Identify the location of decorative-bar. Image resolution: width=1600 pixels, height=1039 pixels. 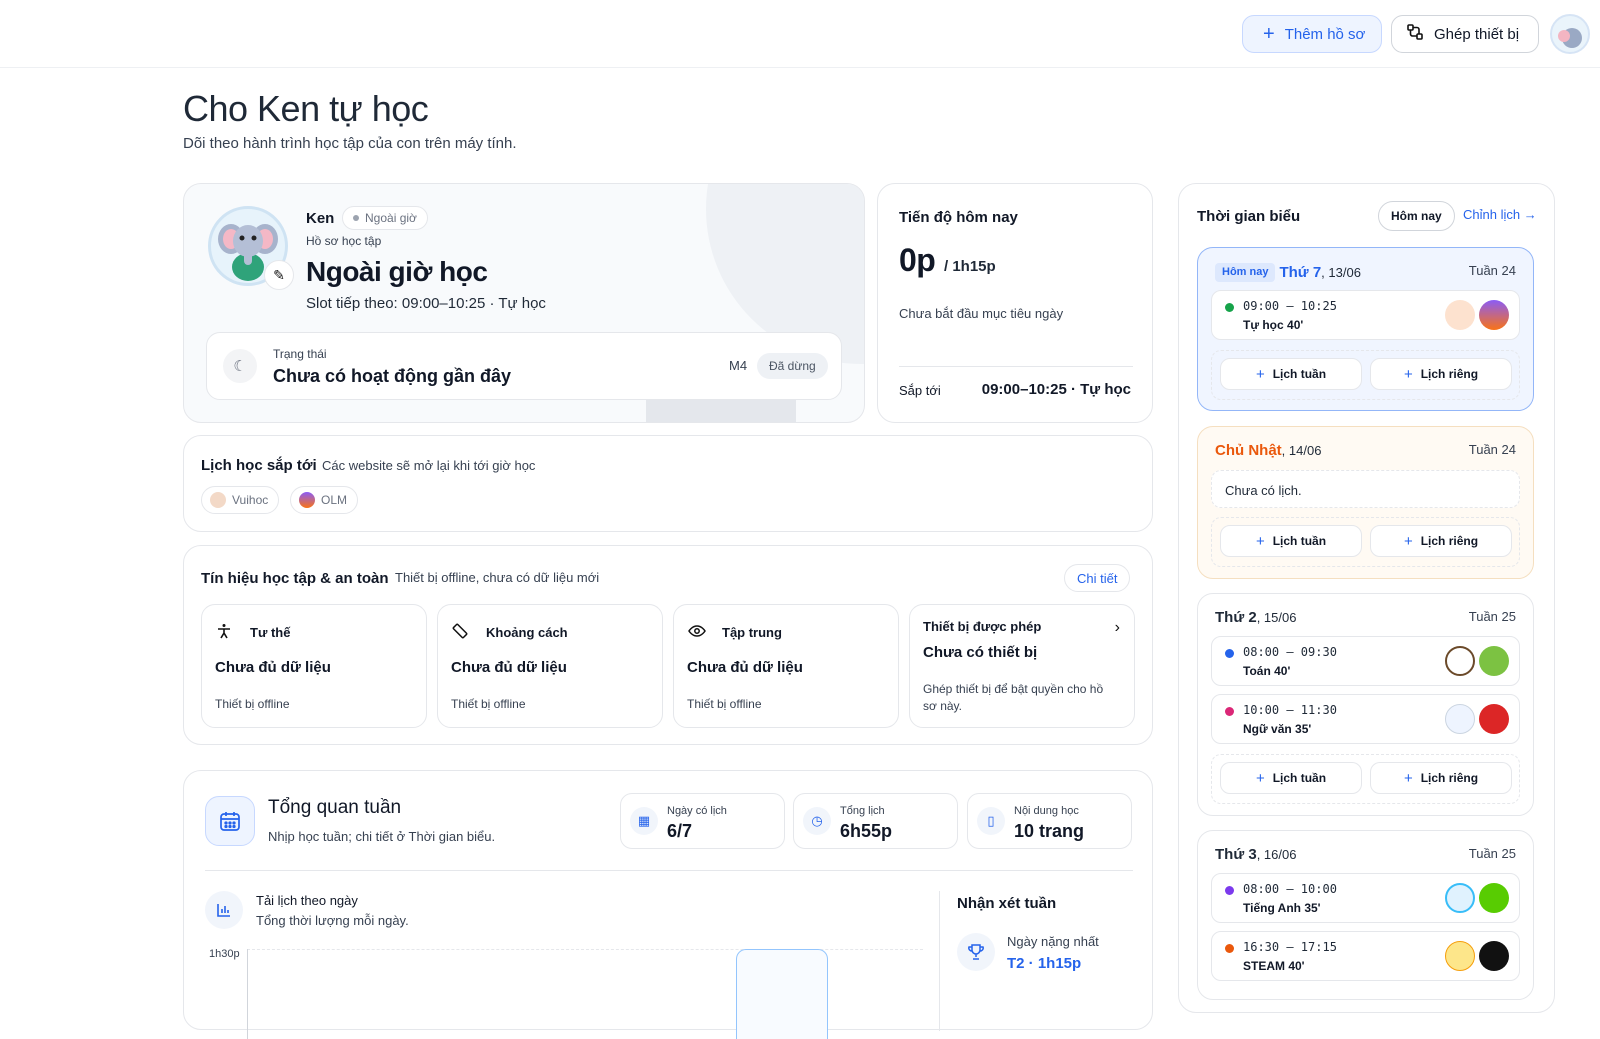
(721, 411).